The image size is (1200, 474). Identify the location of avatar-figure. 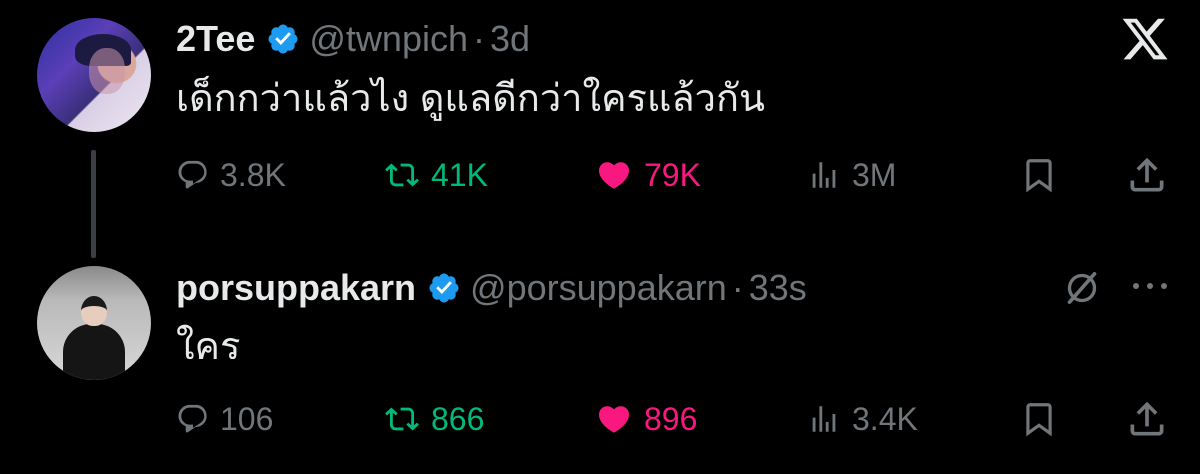
(94, 338).